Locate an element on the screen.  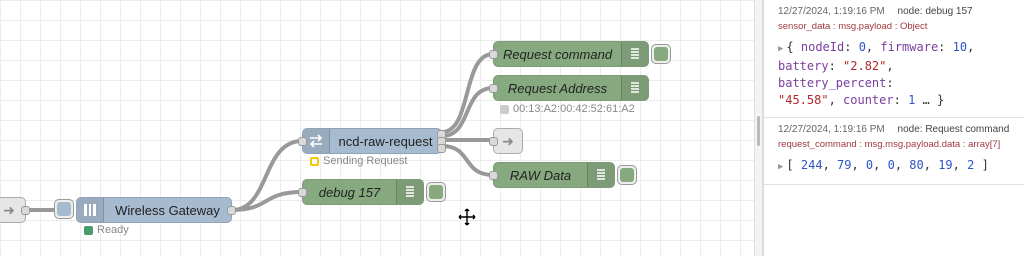
gateway-status: Ready is located at coordinates (106, 230).